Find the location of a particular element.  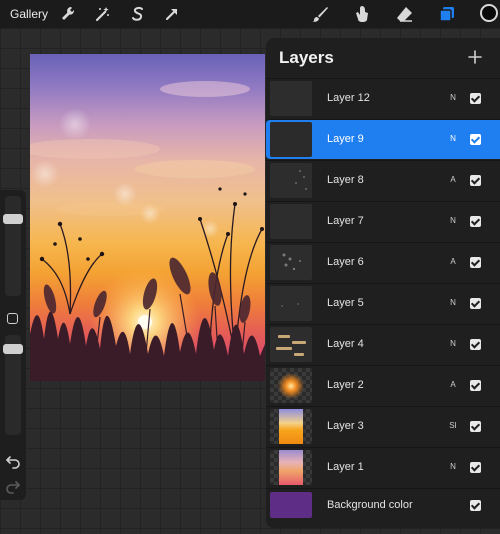

layer-row-6: Layer 6 A is located at coordinates (383, 262).